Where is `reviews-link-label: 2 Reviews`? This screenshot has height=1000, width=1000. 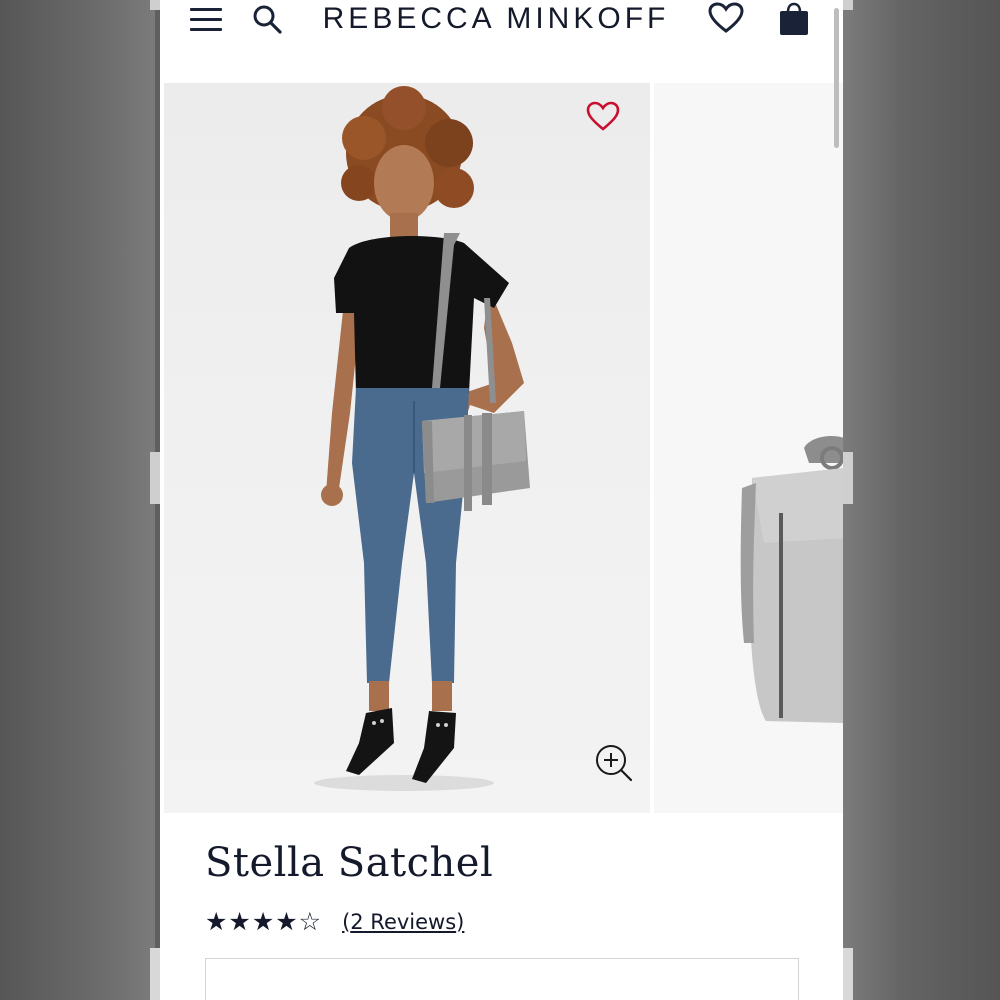 reviews-link-label: 2 Reviews is located at coordinates (403, 922).